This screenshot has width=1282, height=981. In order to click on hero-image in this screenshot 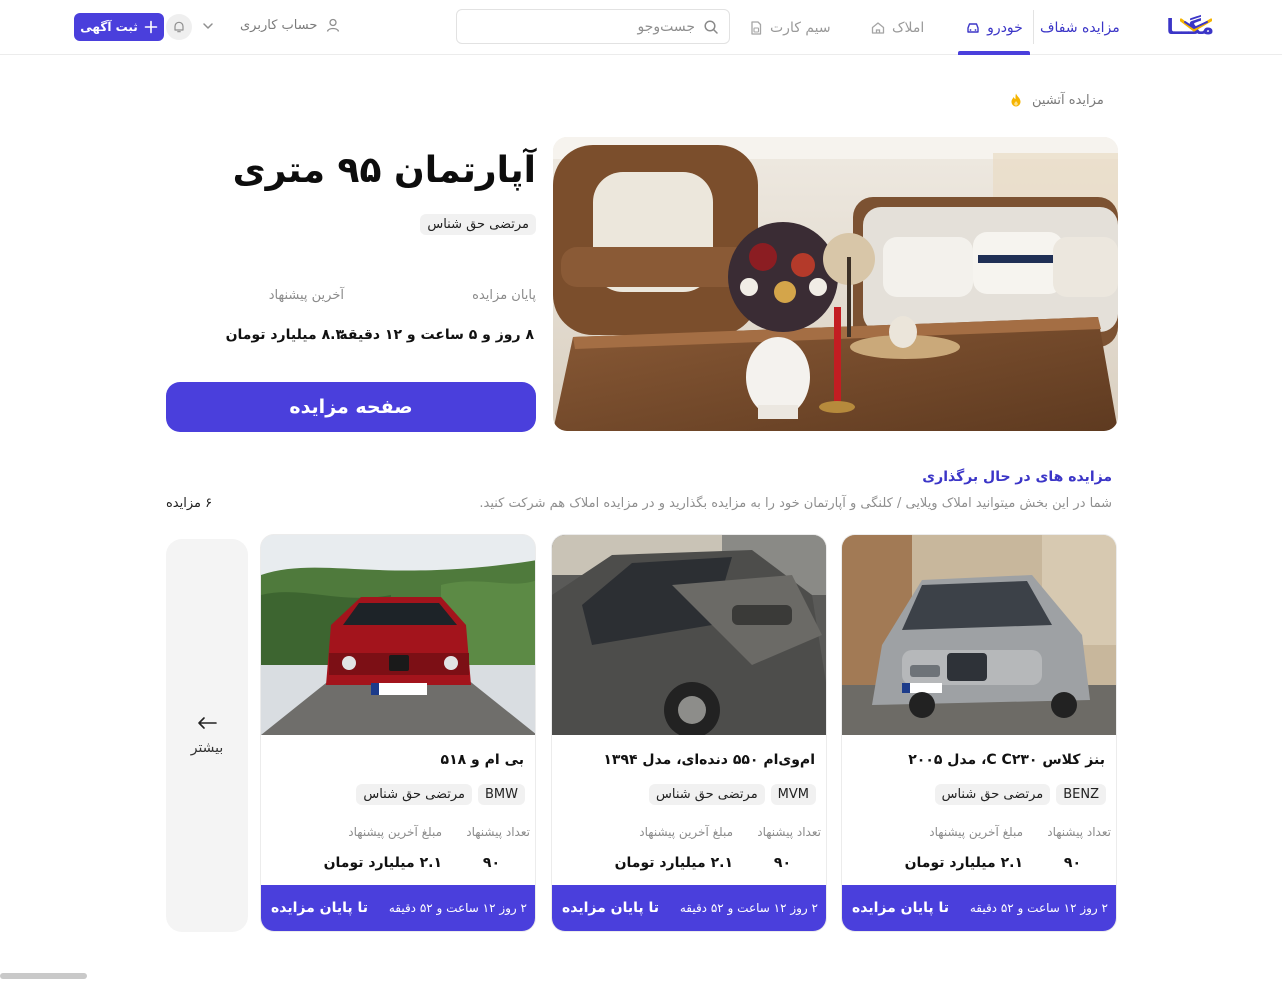, I will do `click(835, 284)`.